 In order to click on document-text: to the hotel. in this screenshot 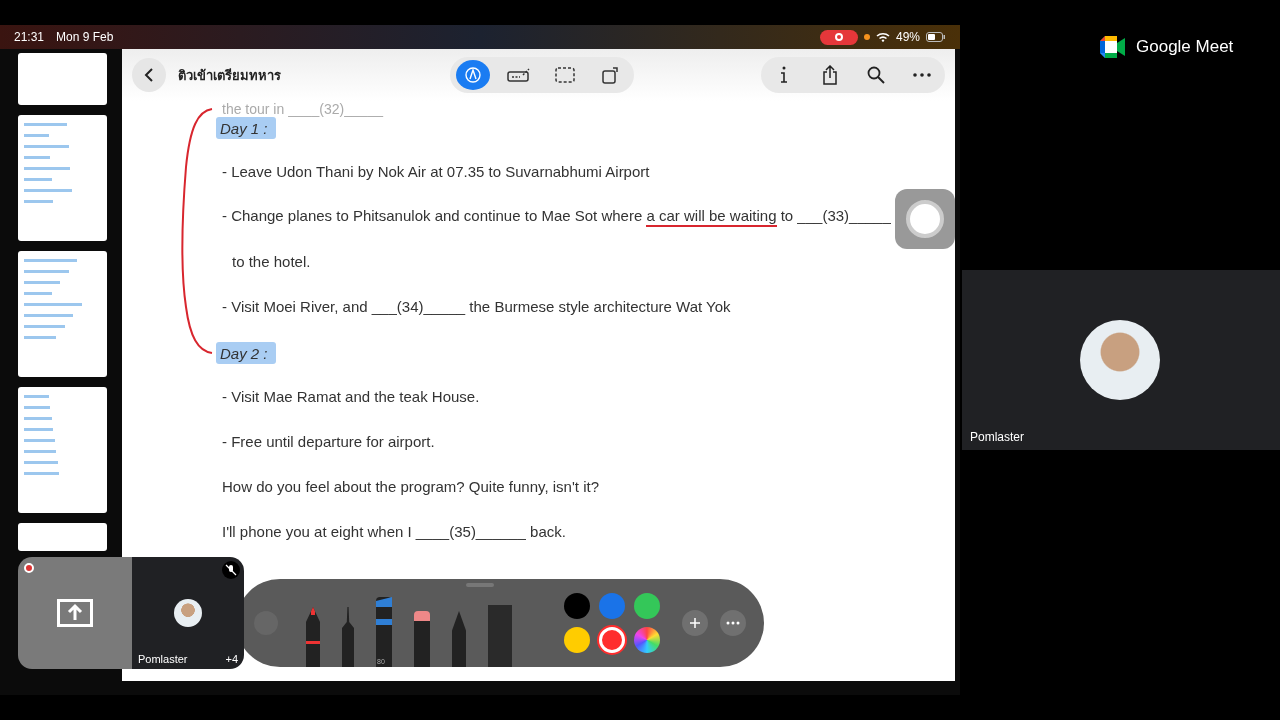, I will do `click(271, 262)`.